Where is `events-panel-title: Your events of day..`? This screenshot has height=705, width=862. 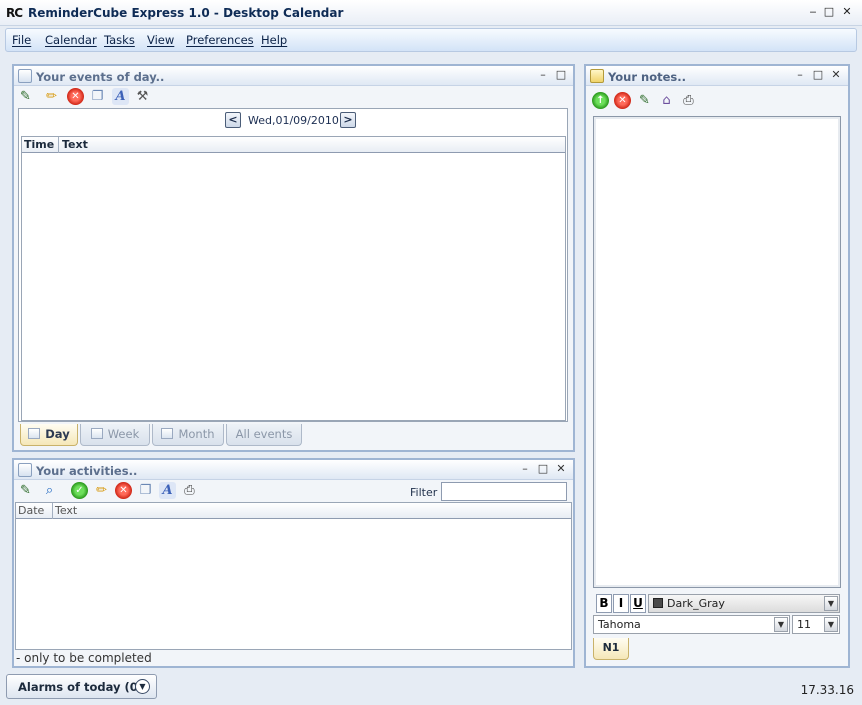 events-panel-title: Your events of day.. is located at coordinates (100, 77).